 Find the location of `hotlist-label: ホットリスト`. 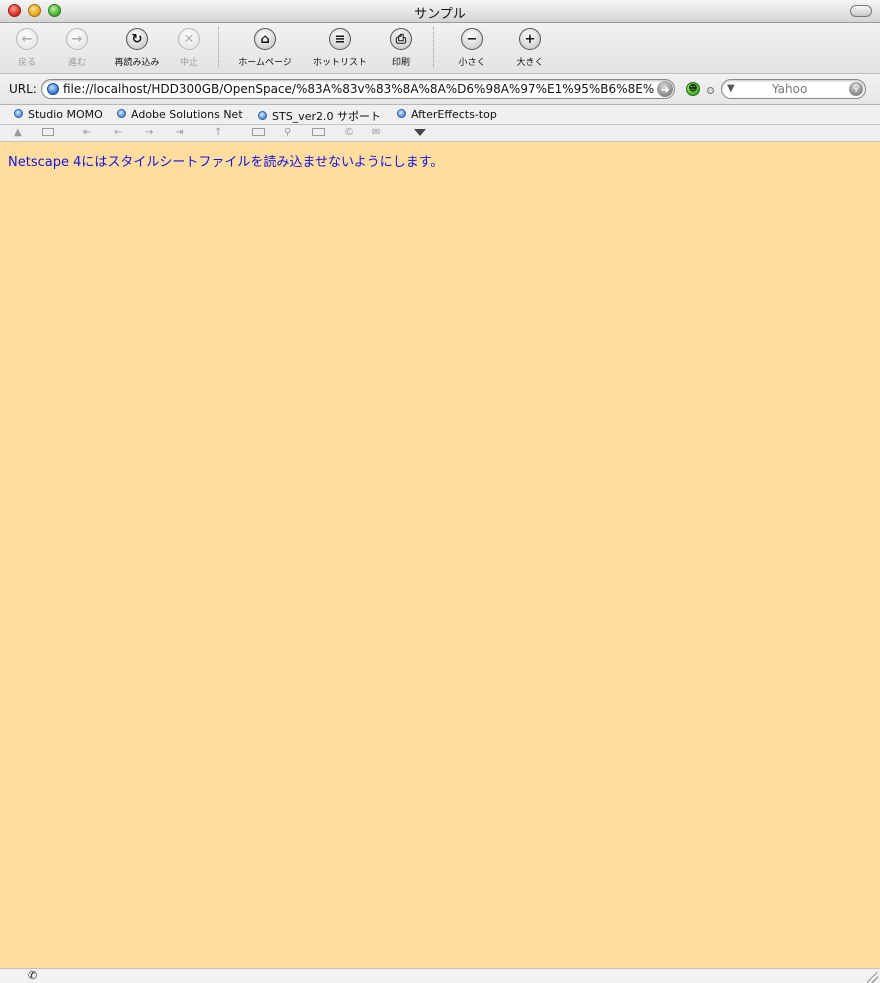

hotlist-label: ホットリスト is located at coordinates (339, 63).